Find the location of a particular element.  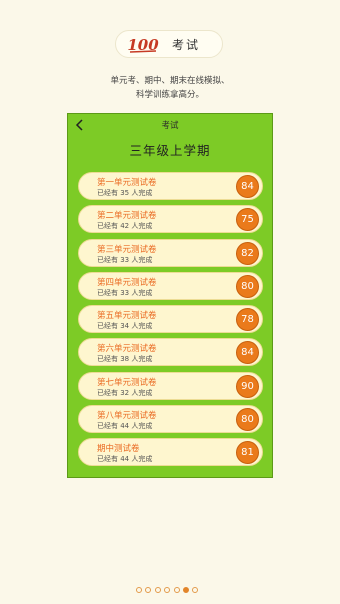

page-title: 三年级上学期 is located at coordinates (170, 150).